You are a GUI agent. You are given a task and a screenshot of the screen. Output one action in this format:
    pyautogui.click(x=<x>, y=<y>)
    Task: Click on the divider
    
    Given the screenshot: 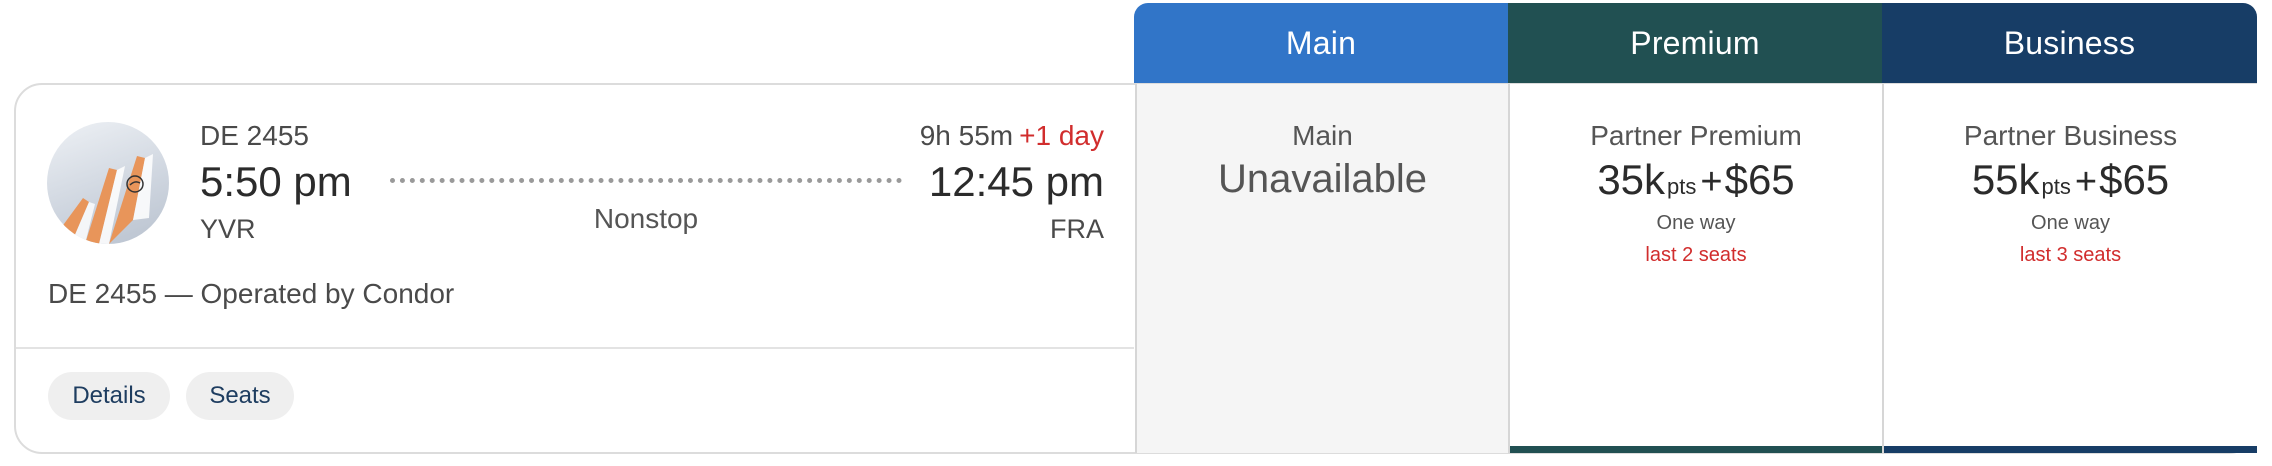 What is the action you would take?
    pyautogui.click(x=575, y=348)
    